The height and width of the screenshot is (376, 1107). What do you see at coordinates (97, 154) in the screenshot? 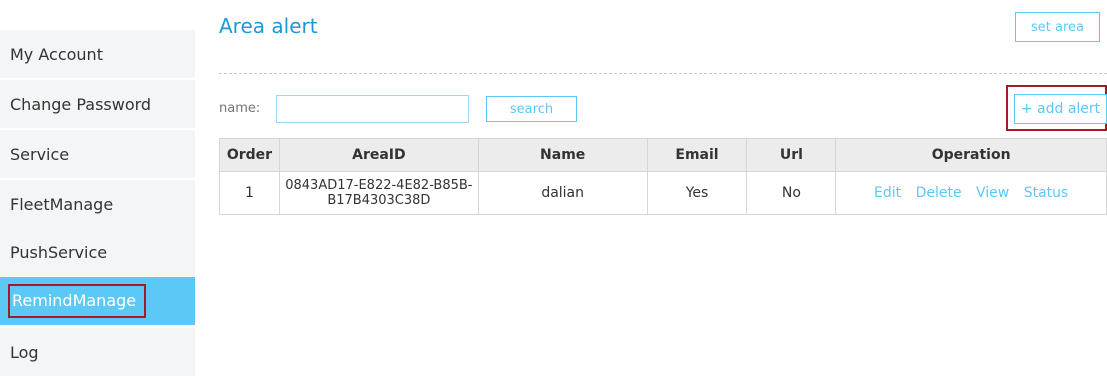
I see `sidebar-item-service: Service` at bounding box center [97, 154].